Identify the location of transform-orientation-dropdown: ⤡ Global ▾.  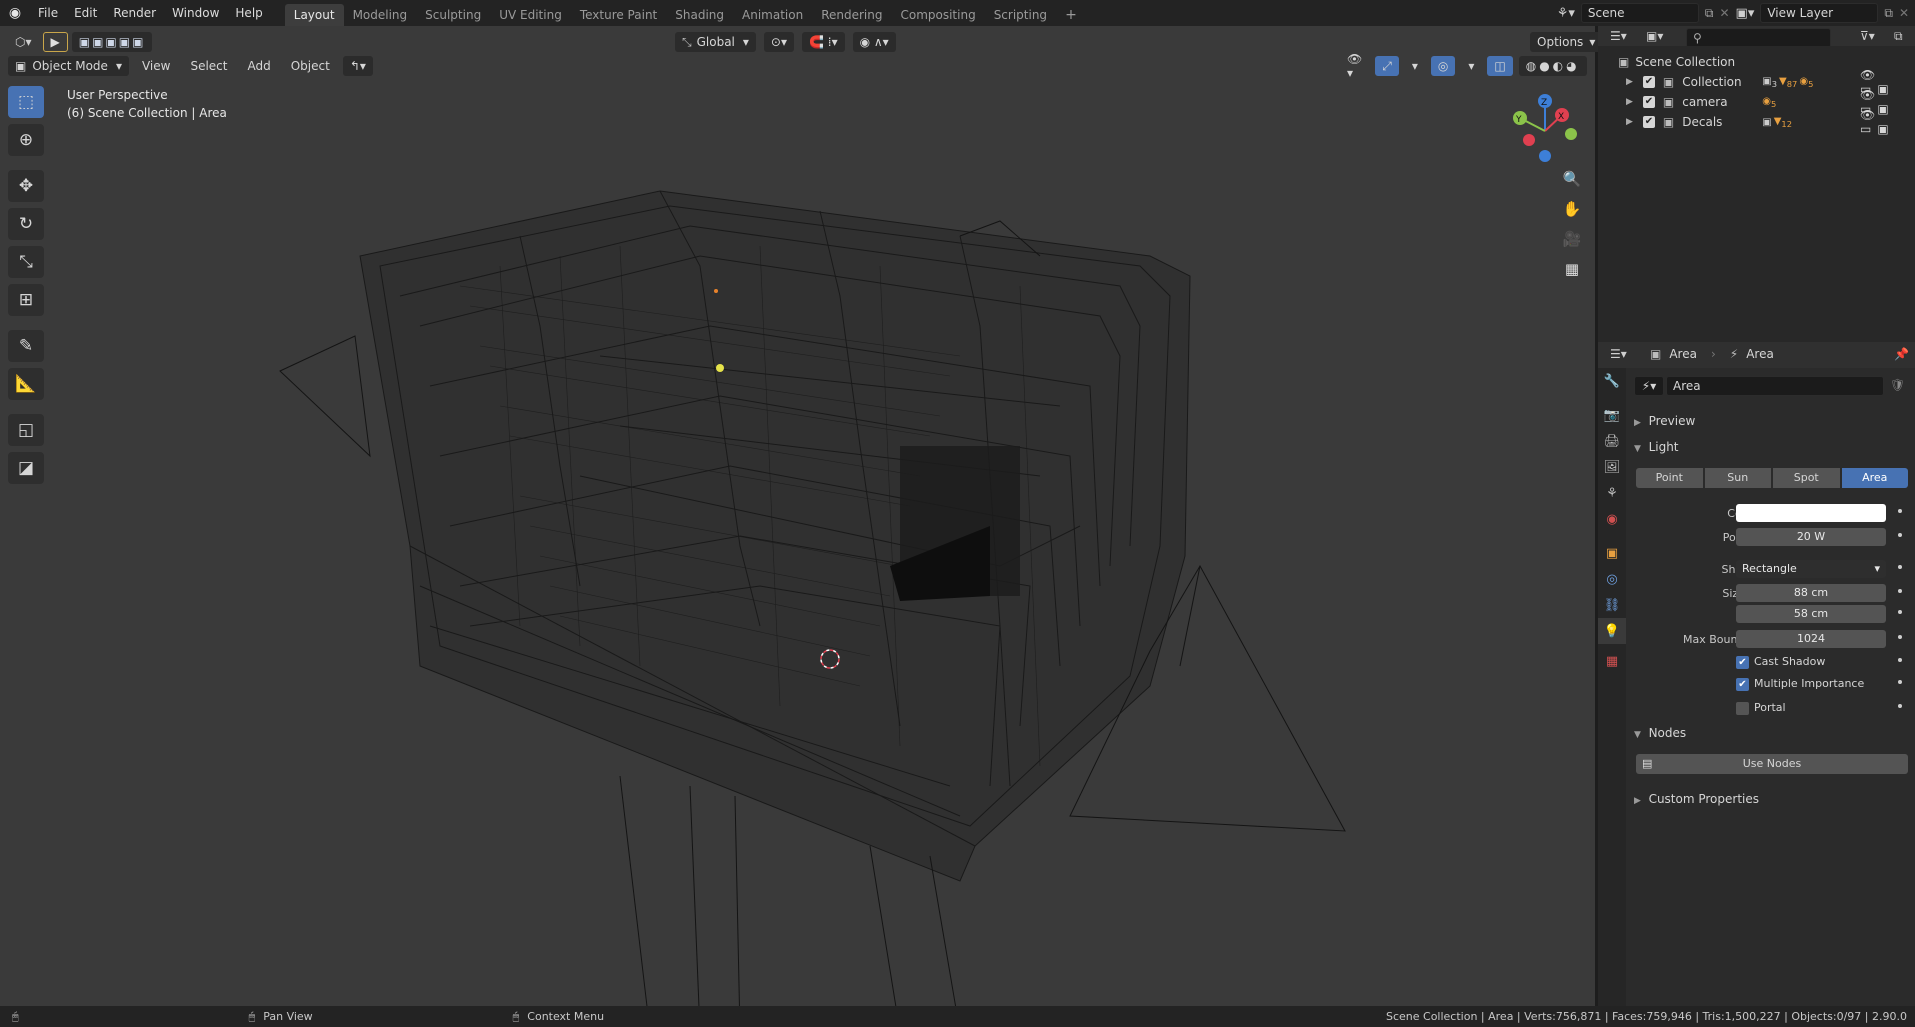
(715, 42).